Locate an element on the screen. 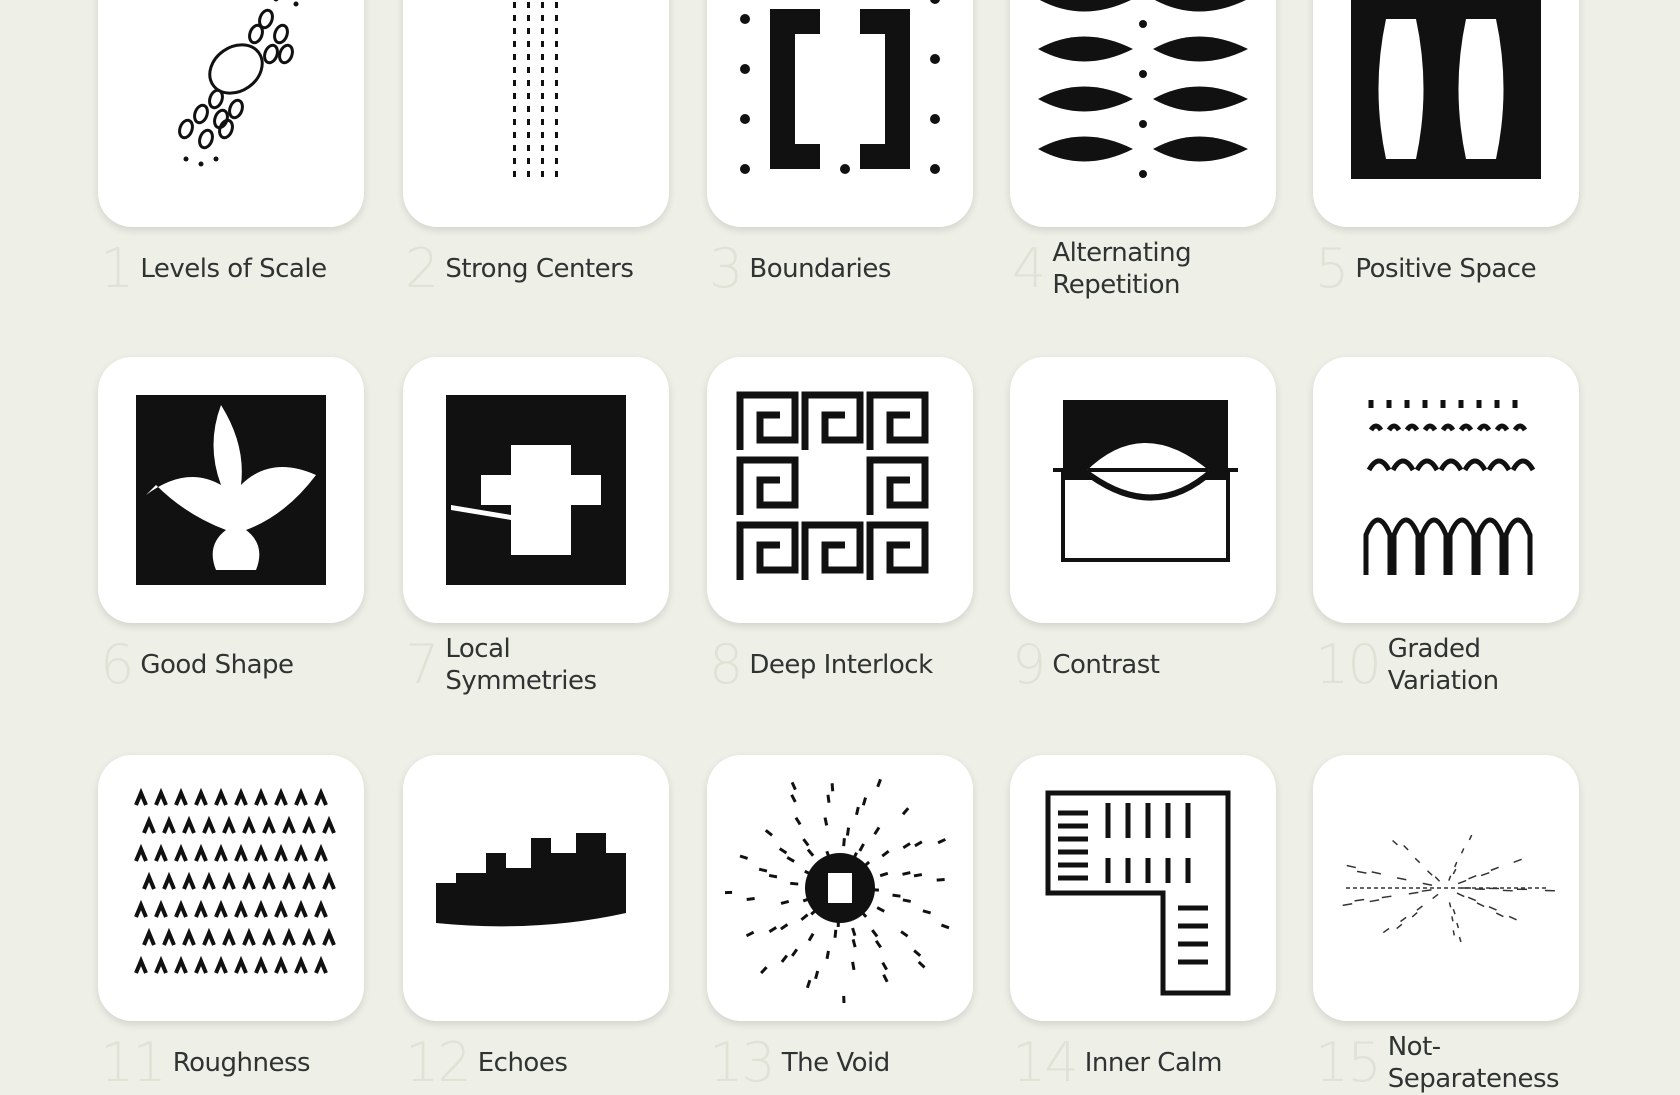 The image size is (1680, 1095). inner-calm-icon is located at coordinates (1138, 893).